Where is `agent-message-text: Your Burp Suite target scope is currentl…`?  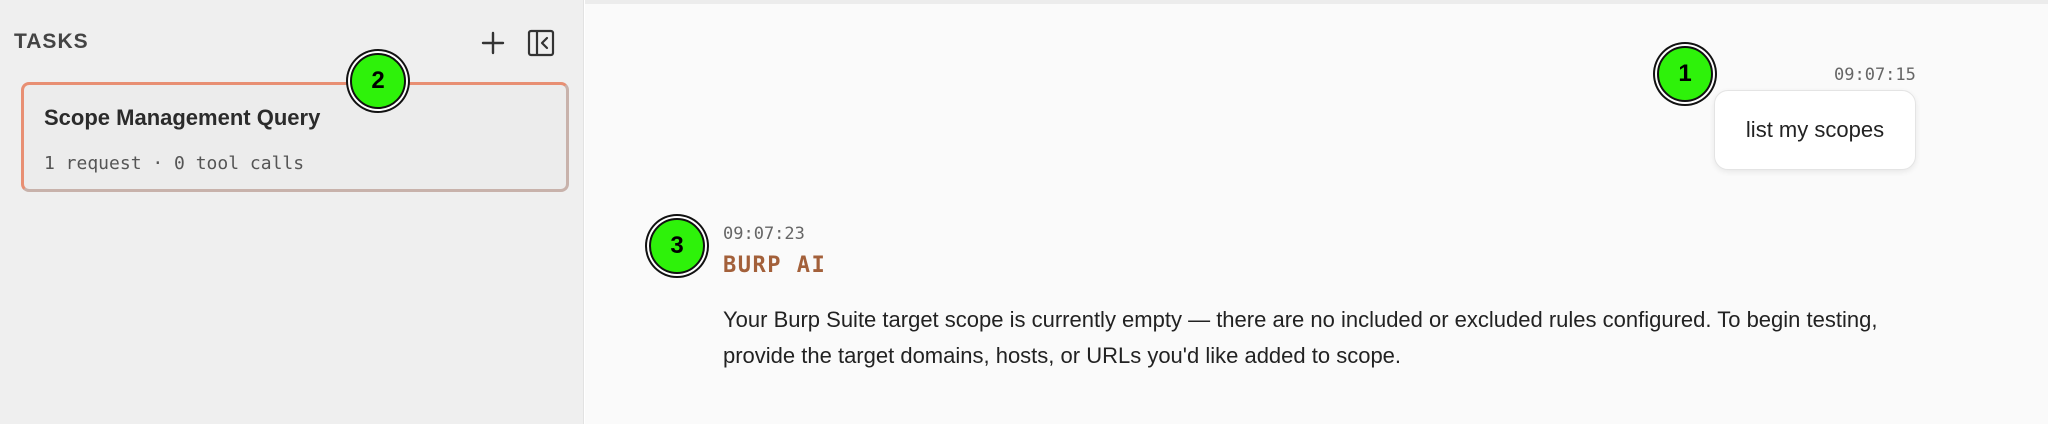 agent-message-text: Your Burp Suite target scope is currentl… is located at coordinates (1300, 337).